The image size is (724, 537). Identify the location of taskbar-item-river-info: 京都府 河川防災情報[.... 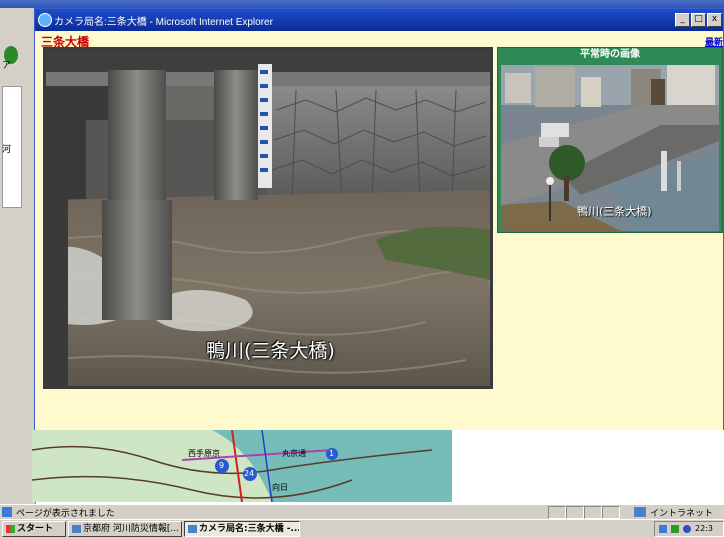
(125, 529).